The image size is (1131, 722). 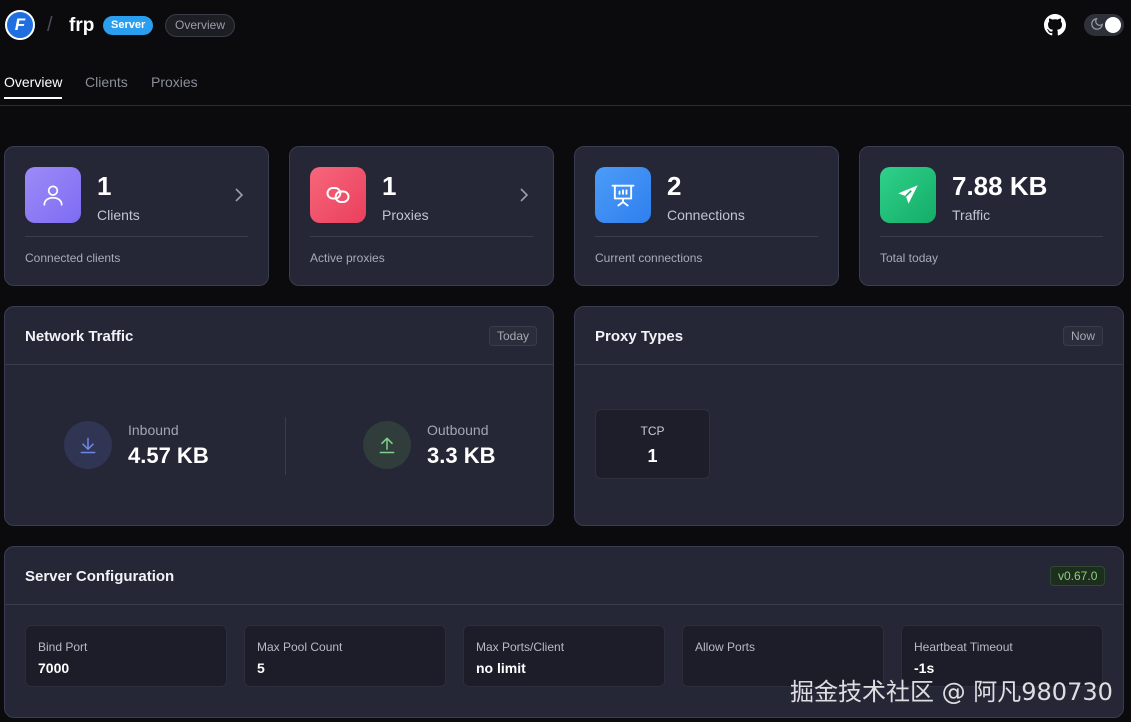 I want to click on outbound-value: 3.3 KB, so click(x=461, y=455).